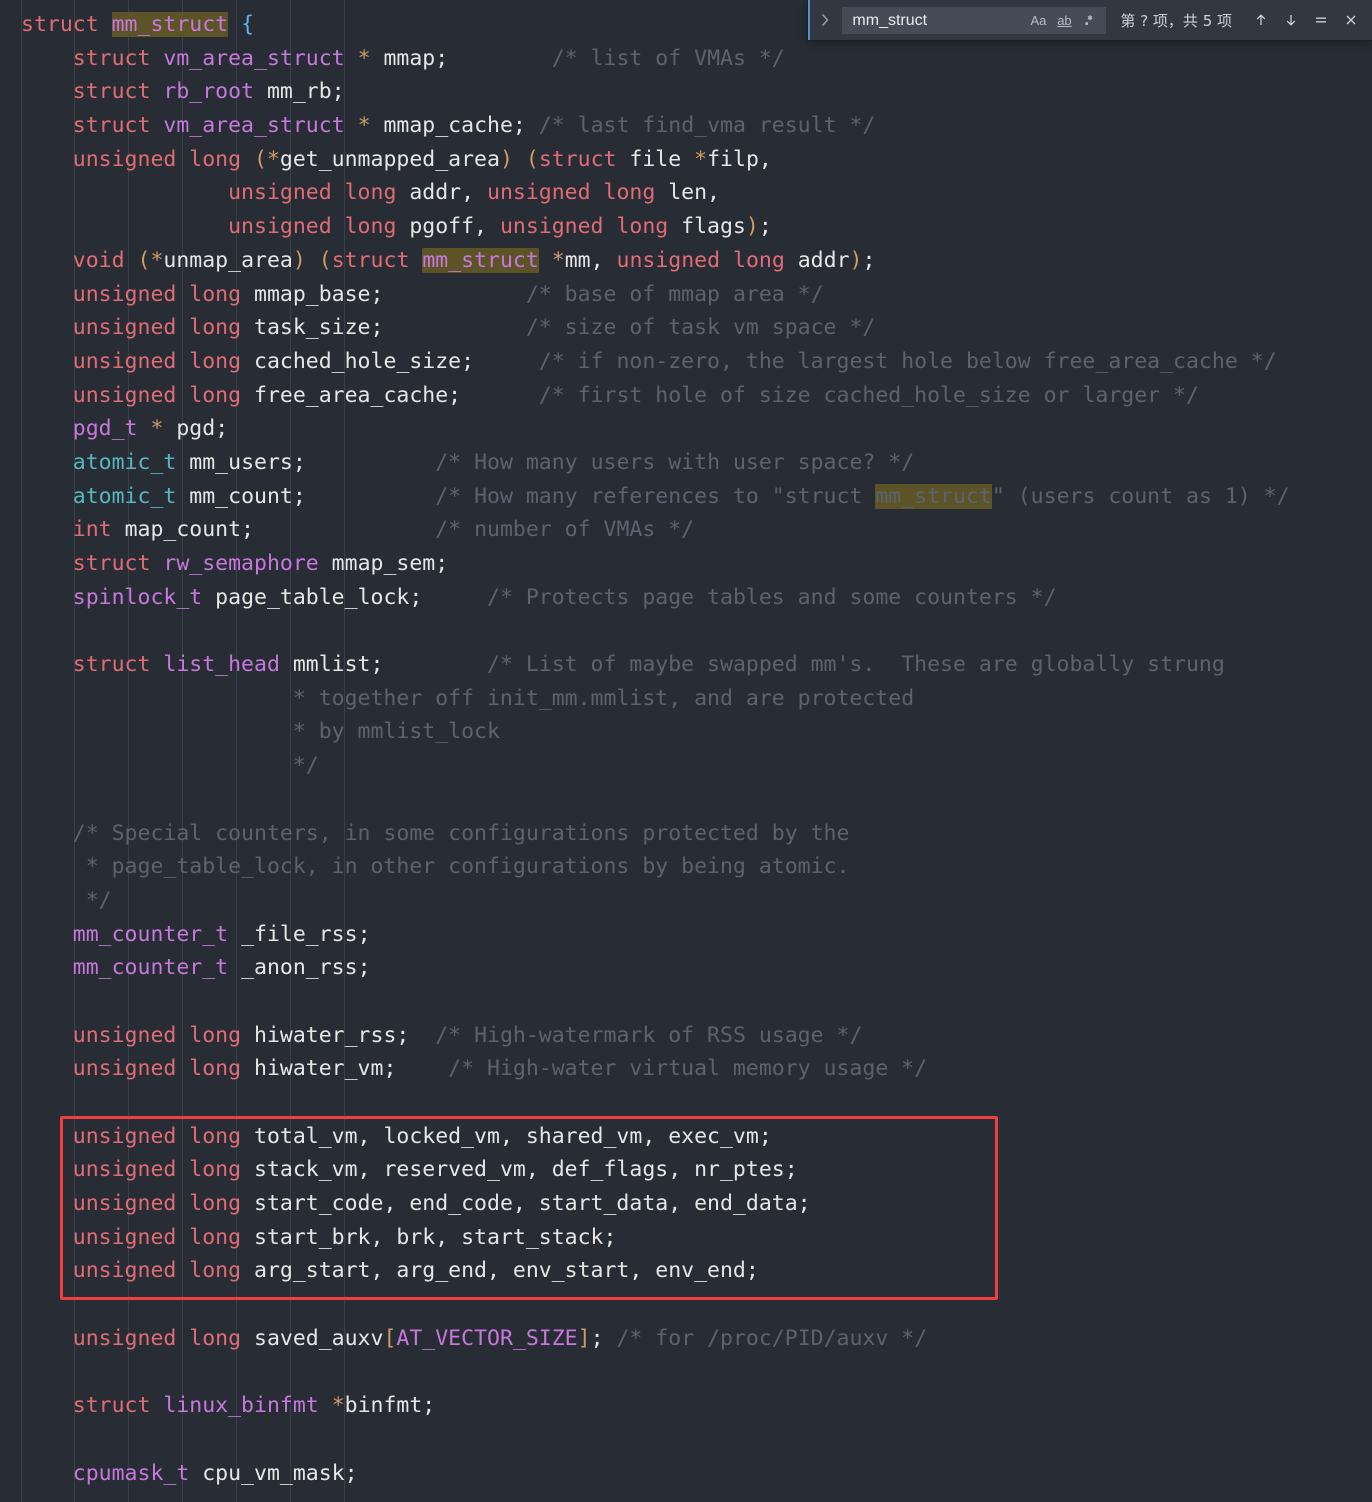  I want to click on code-token: /* number of VMAs */, so click(474, 530).